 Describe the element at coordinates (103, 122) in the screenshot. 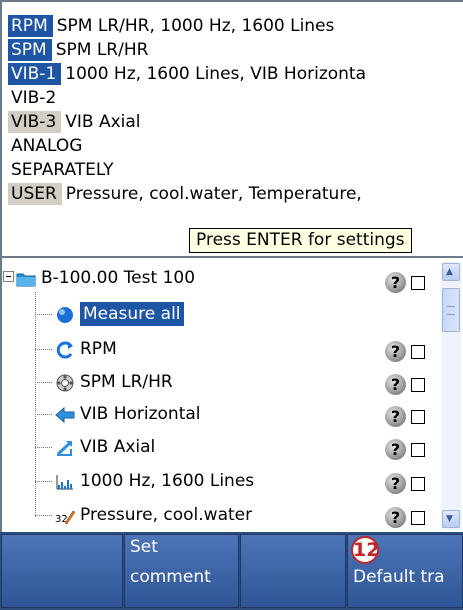

I see `tech-desc-vib-3: VIB Axial` at that location.